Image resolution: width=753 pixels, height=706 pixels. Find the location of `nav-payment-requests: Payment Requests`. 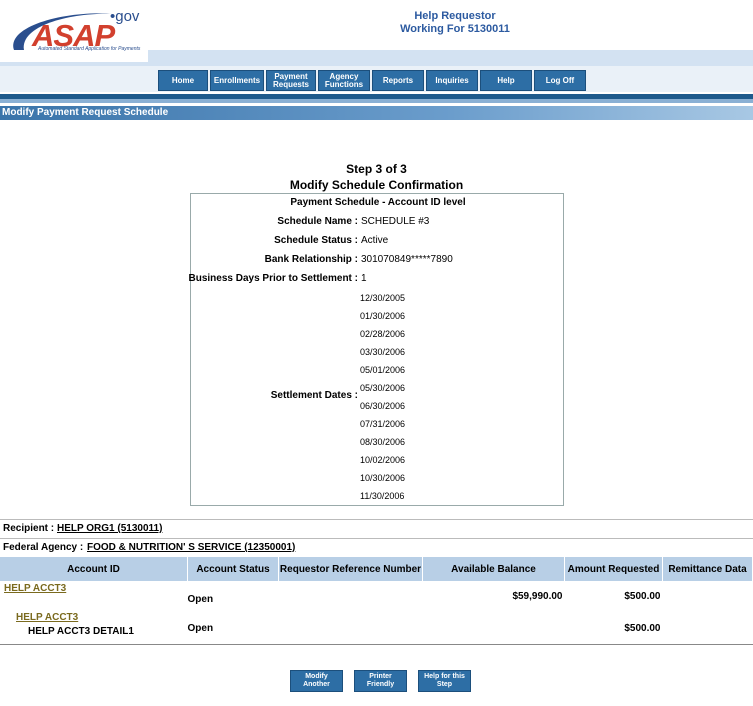

nav-payment-requests: Payment Requests is located at coordinates (291, 80).